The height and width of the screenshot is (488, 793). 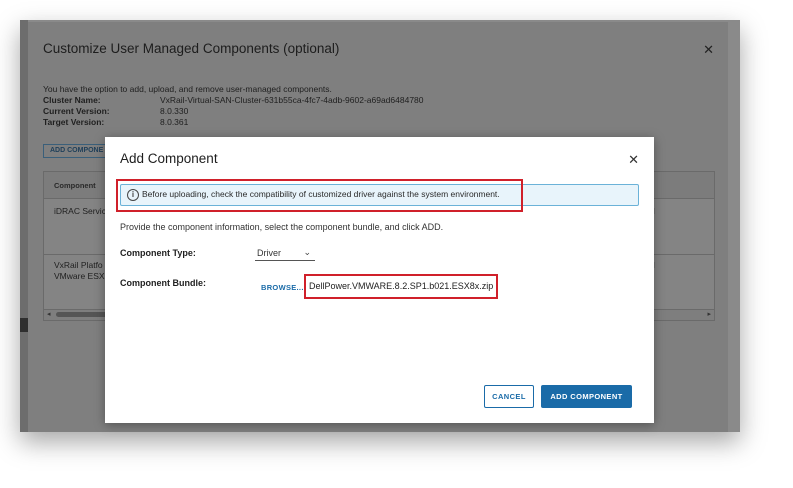 What do you see at coordinates (49, 314) in the screenshot?
I see `scroll-left-icon: ◂` at bounding box center [49, 314].